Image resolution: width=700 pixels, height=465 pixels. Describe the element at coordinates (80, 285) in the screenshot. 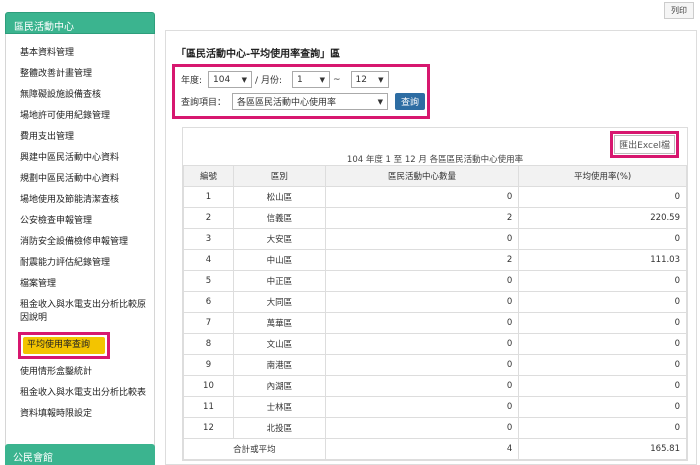

I see `sidebar-item: 檔案管理` at that location.